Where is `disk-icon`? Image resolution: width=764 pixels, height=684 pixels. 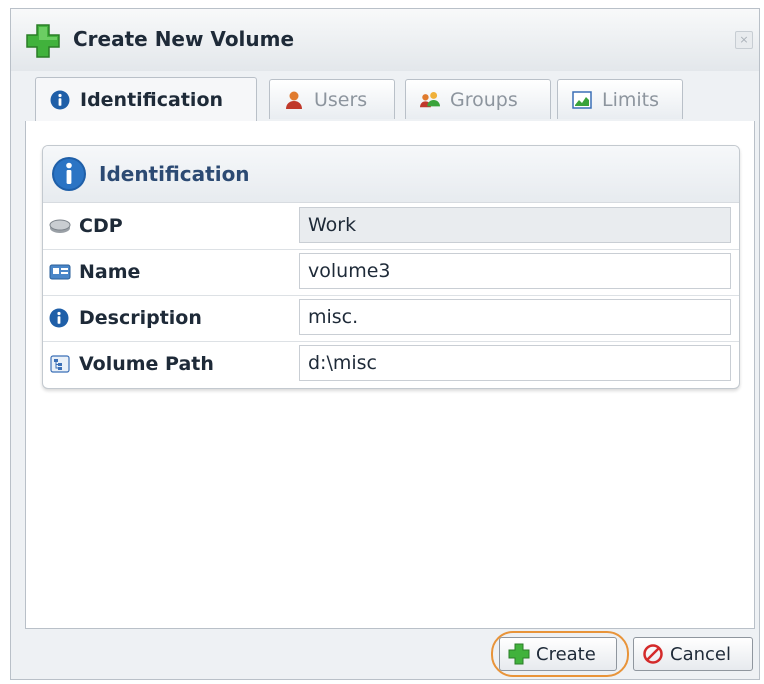
disk-icon is located at coordinates (60, 226).